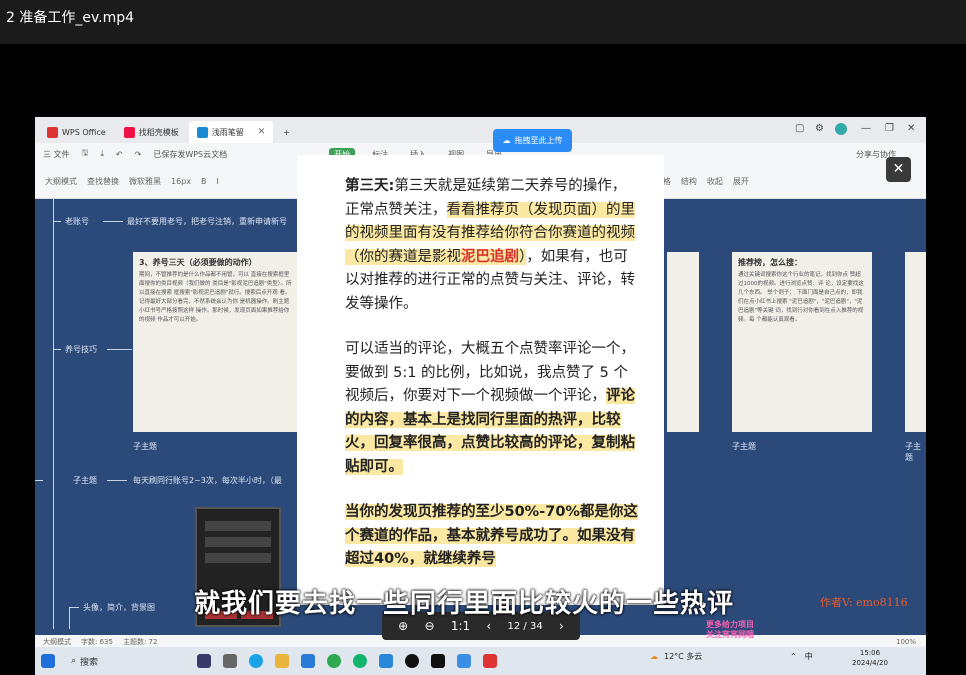  I want to click on find-replace-button: 查找替换, so click(103, 181).